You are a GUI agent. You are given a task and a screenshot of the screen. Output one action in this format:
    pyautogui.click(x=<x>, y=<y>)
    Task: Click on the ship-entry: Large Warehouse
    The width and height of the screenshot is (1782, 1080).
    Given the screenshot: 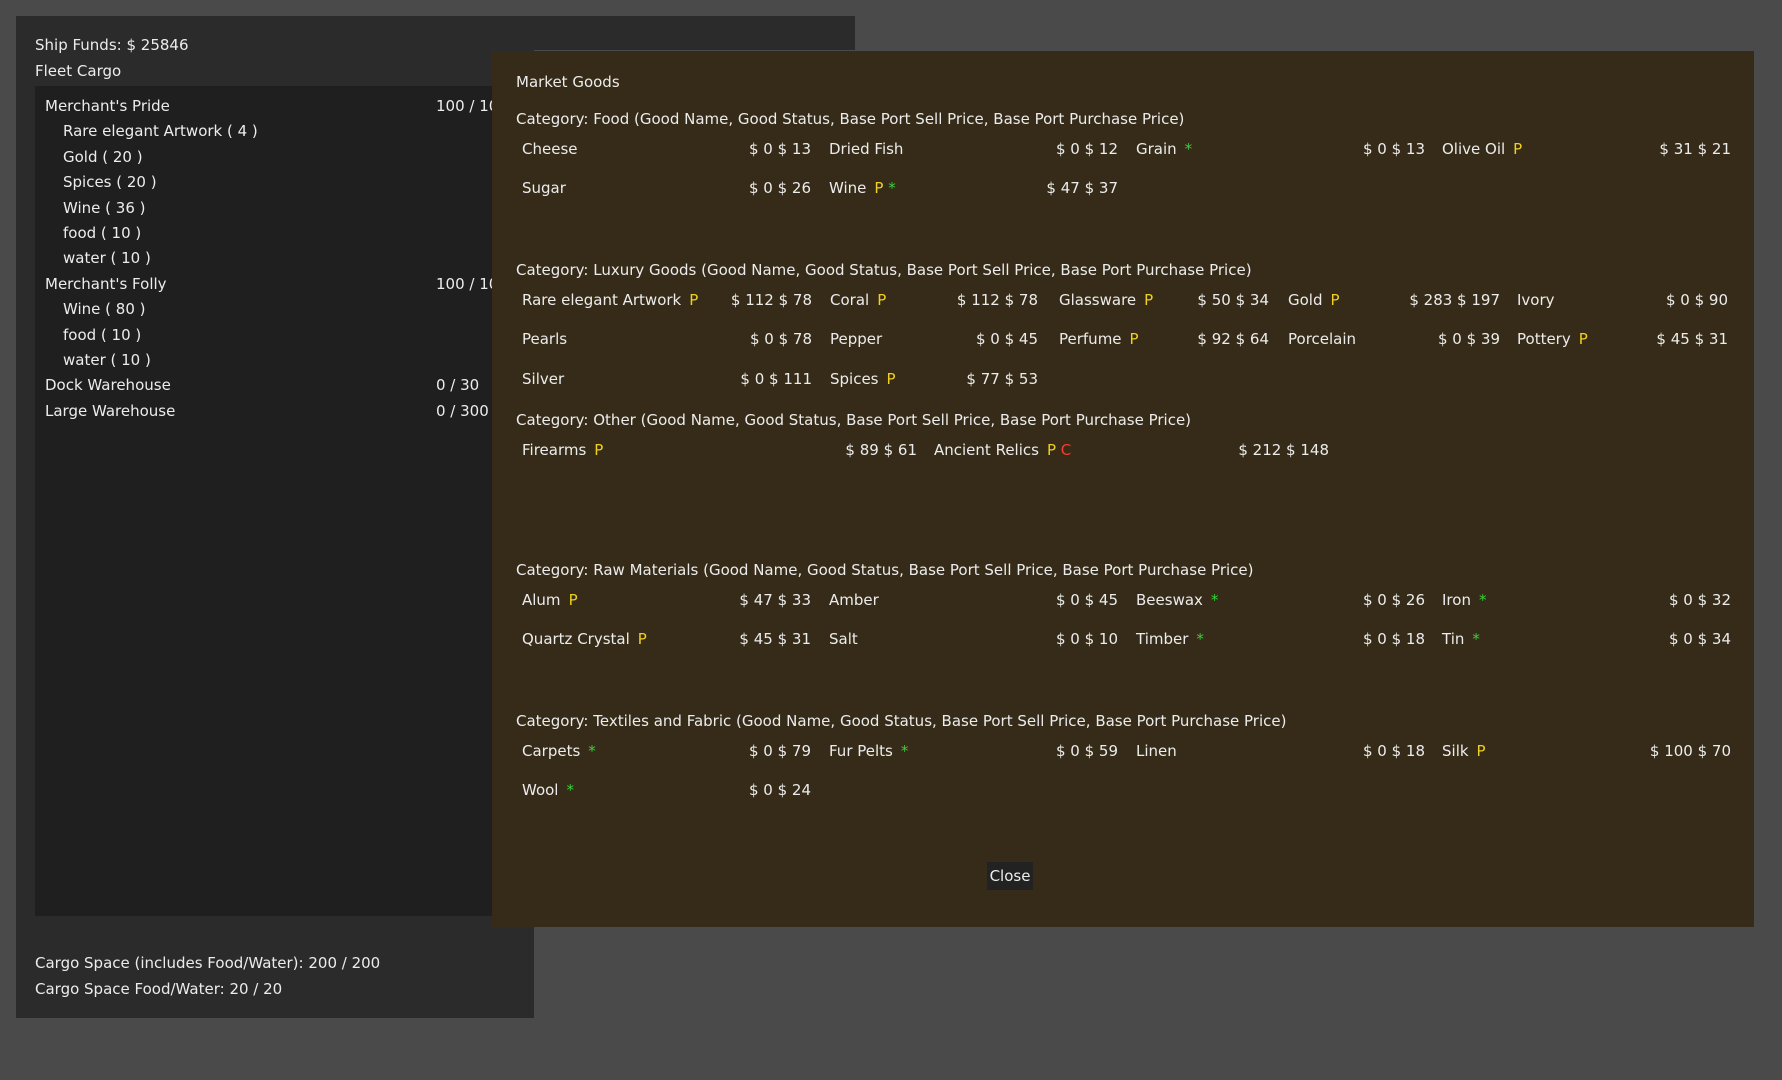 What is the action you would take?
    pyautogui.click(x=110, y=411)
    